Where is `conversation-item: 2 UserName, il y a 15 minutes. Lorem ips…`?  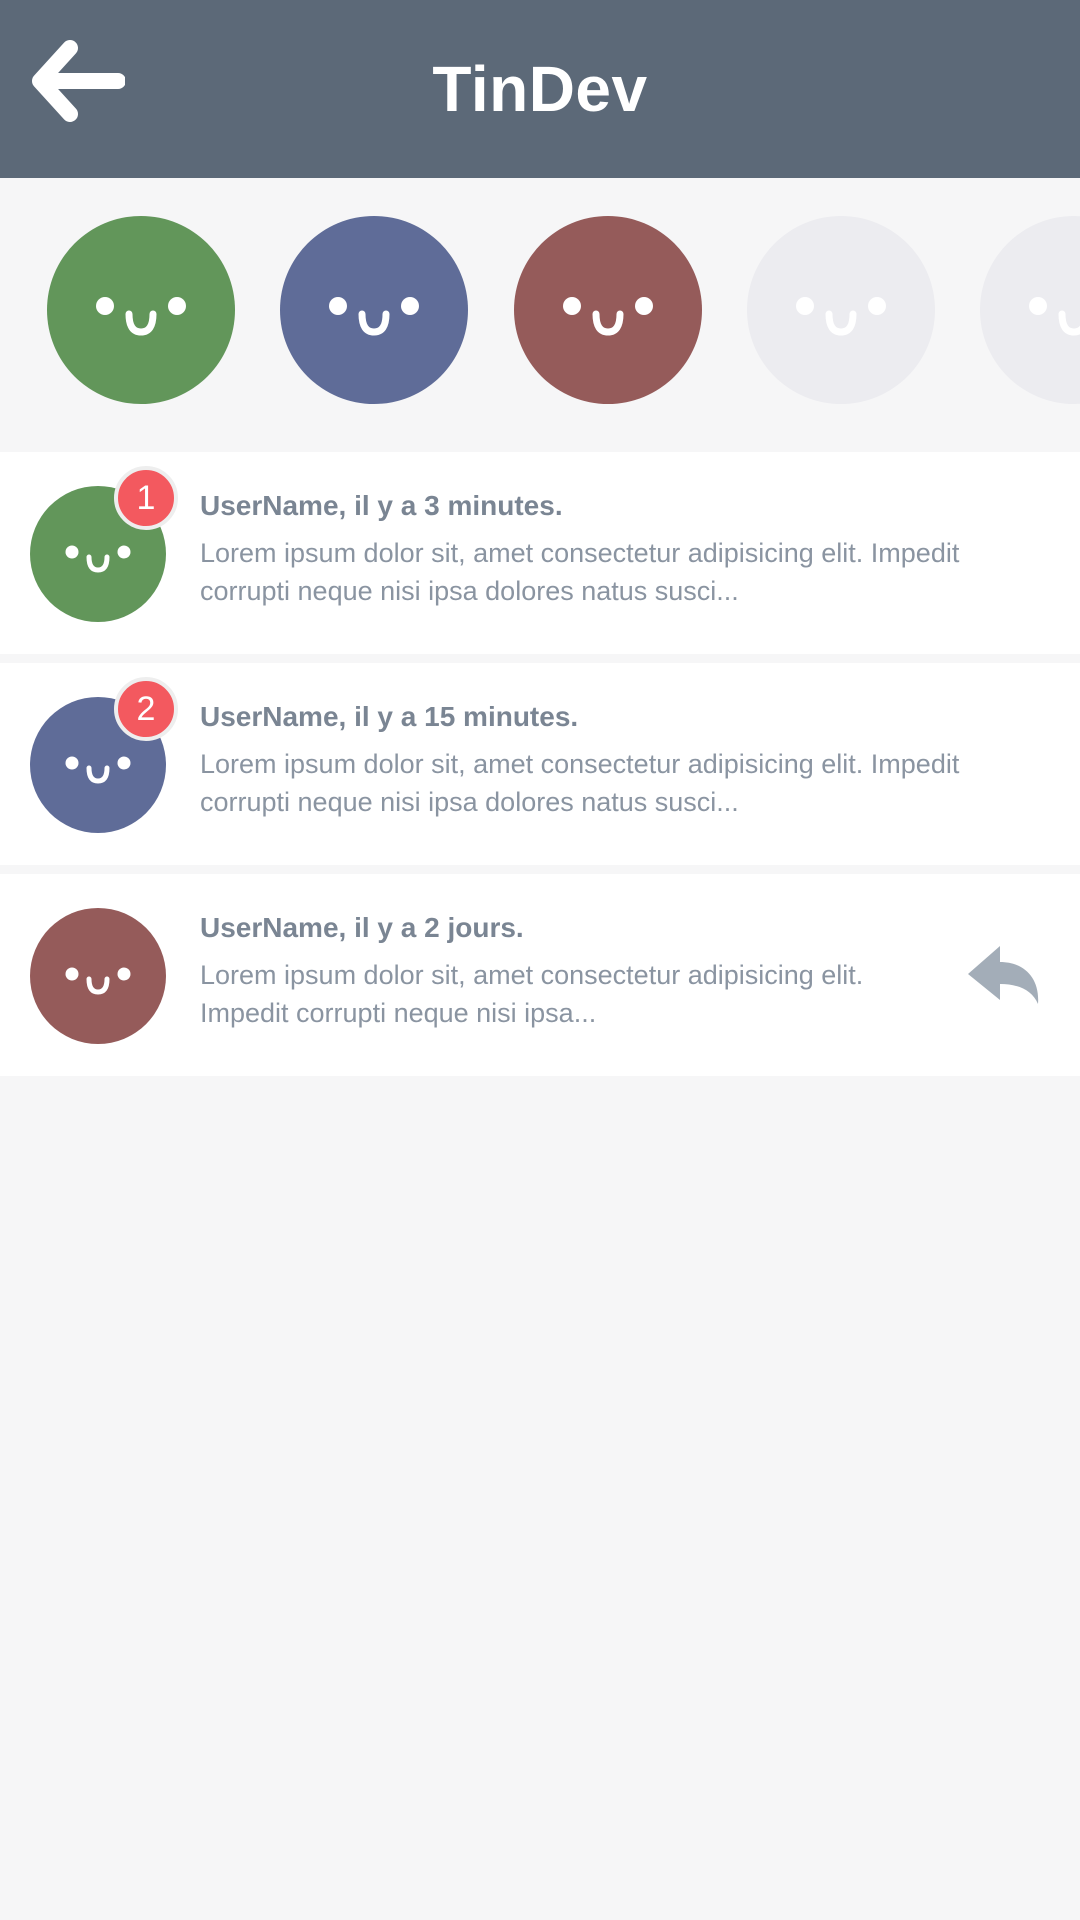
conversation-item: 2 UserName, il y a 15 minutes. Lorem ips… is located at coordinates (540, 764).